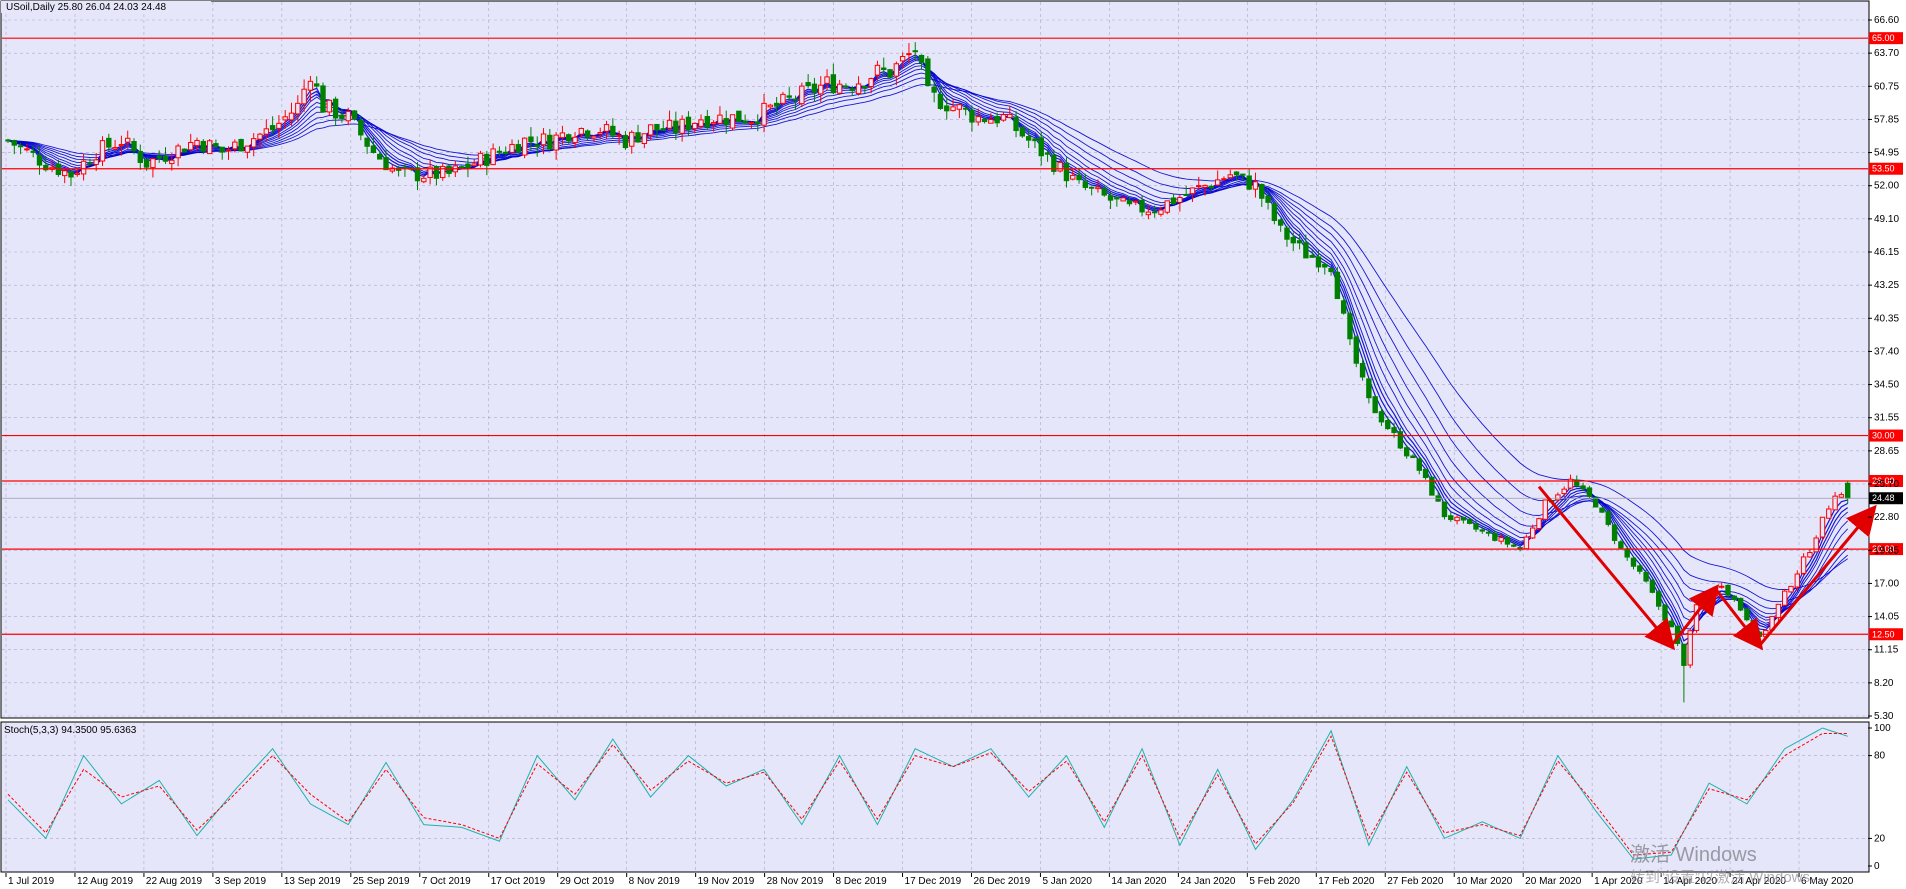  What do you see at coordinates (1346, 881) in the screenshot?
I see `time-tick-label: 17 Feb 2020` at bounding box center [1346, 881].